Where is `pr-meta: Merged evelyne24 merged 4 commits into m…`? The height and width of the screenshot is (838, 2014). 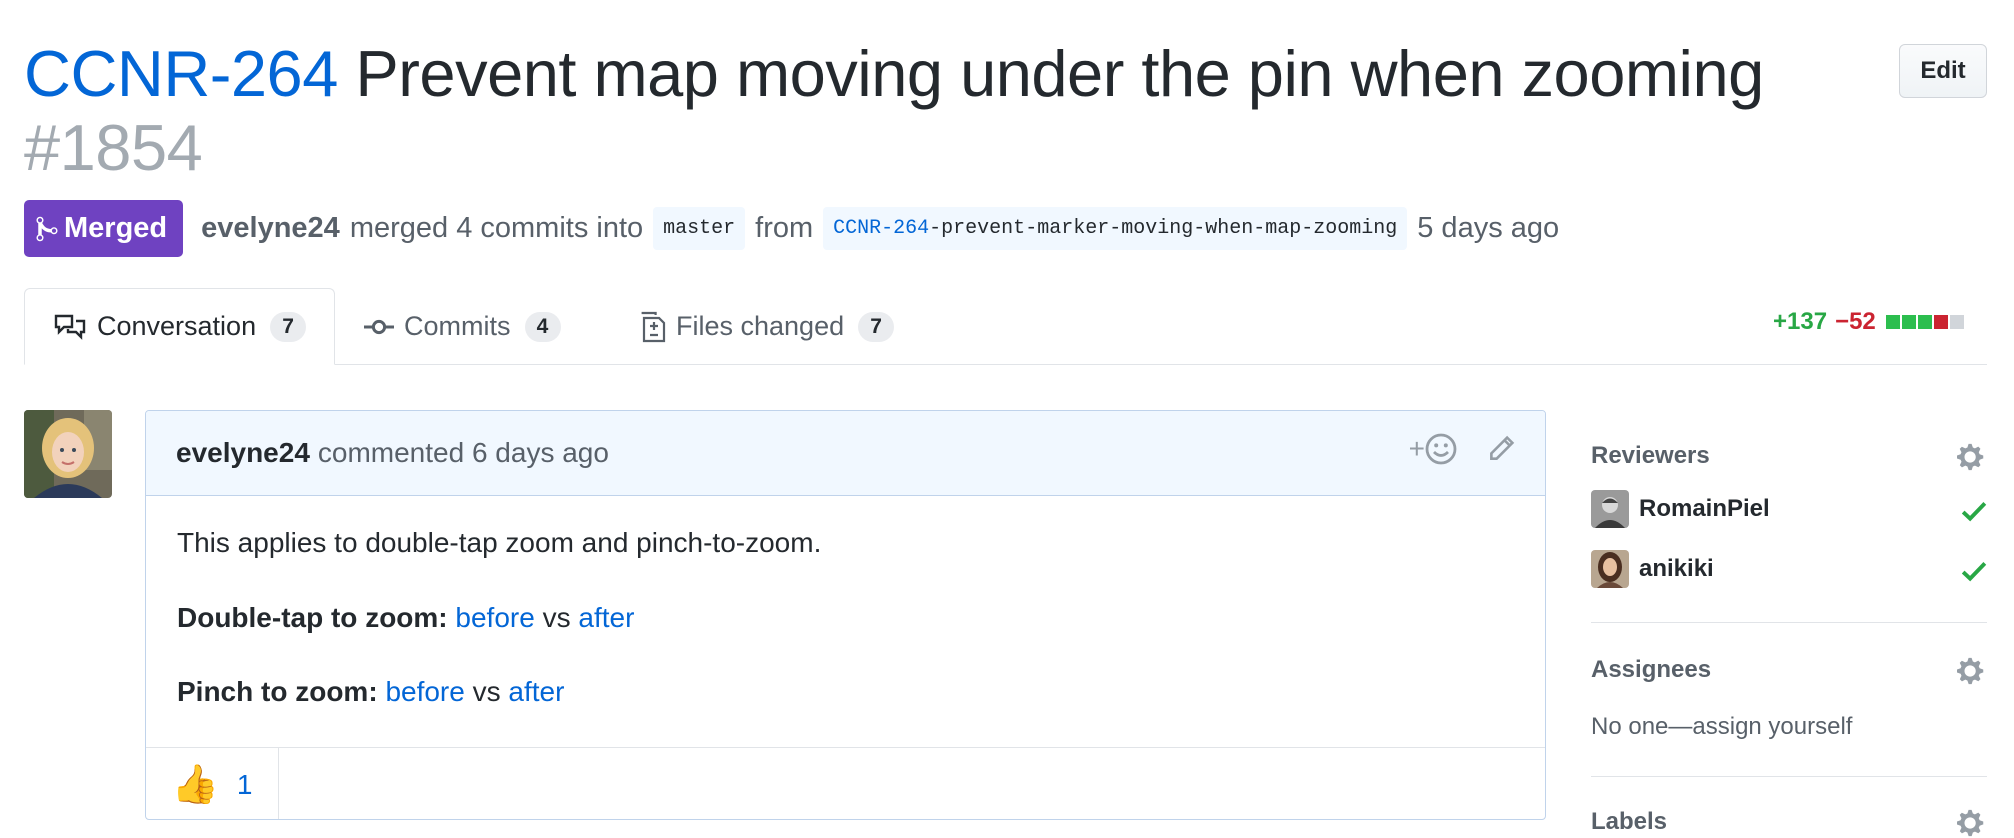 pr-meta: Merged evelyne24 merged 4 commits into m… is located at coordinates (791, 228).